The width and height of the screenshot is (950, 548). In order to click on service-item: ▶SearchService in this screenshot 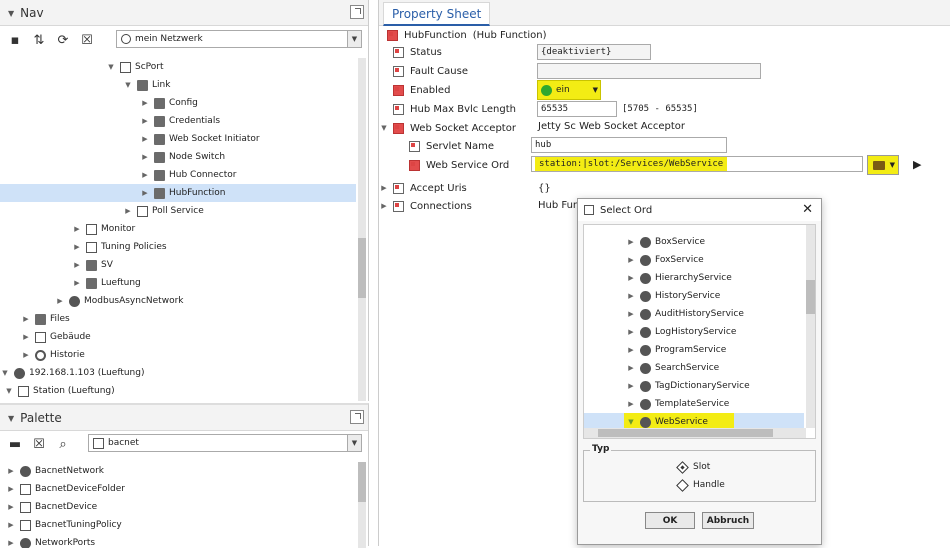, I will do `click(694, 368)`.